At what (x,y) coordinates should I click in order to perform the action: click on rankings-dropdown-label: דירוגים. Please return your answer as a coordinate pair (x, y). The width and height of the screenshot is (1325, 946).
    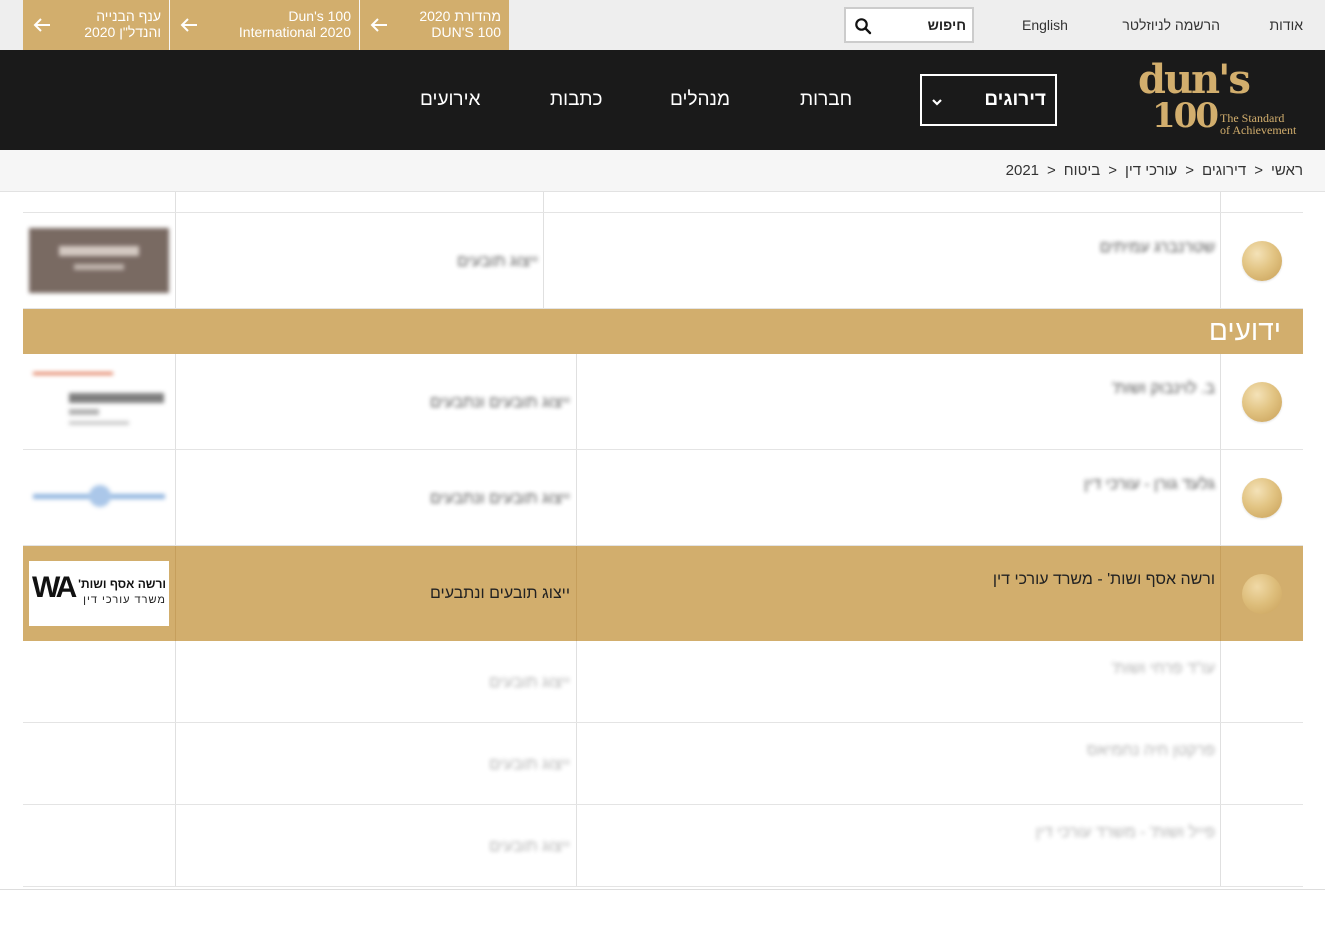
    Looking at the image, I should click on (1015, 99).